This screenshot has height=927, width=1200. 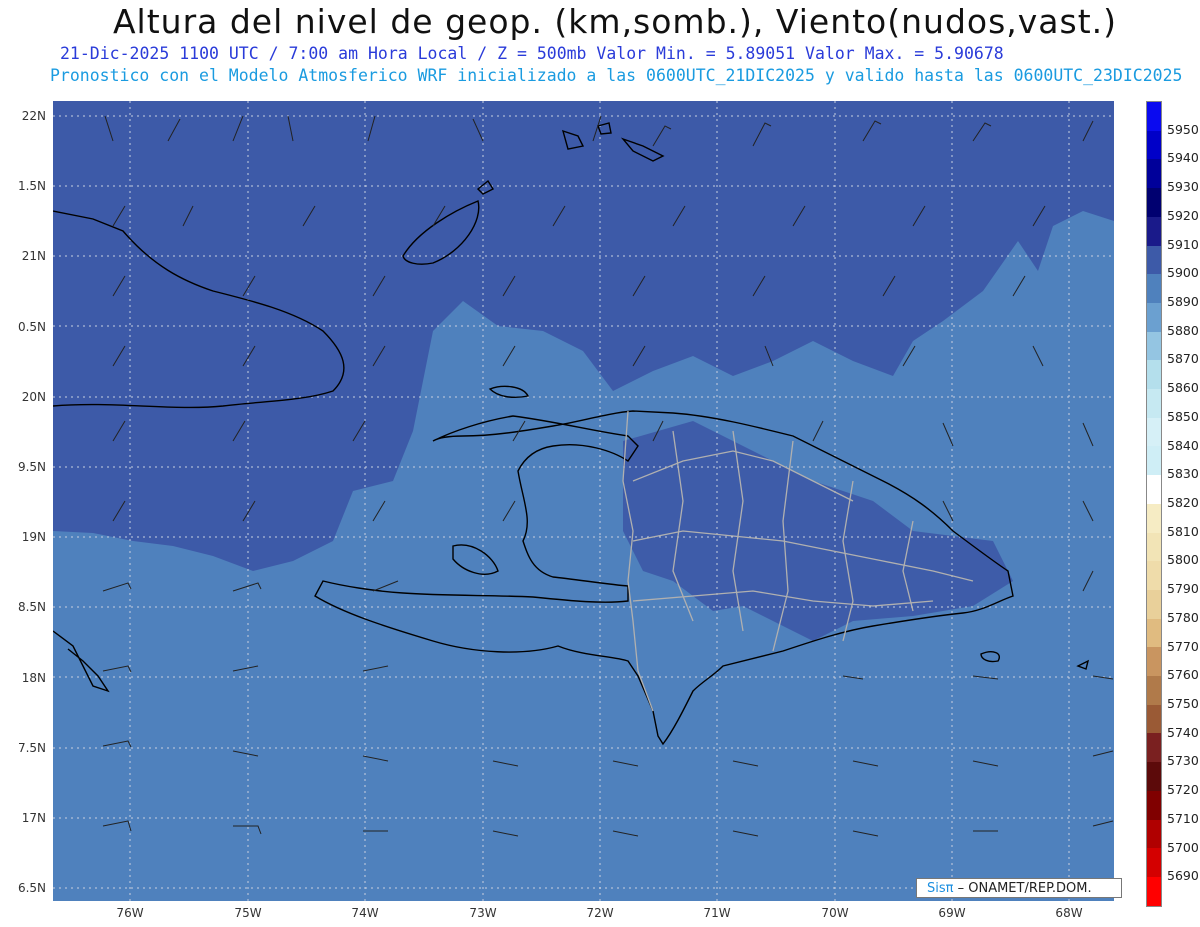 I want to click on lat-label: 18N, so click(x=33, y=678).